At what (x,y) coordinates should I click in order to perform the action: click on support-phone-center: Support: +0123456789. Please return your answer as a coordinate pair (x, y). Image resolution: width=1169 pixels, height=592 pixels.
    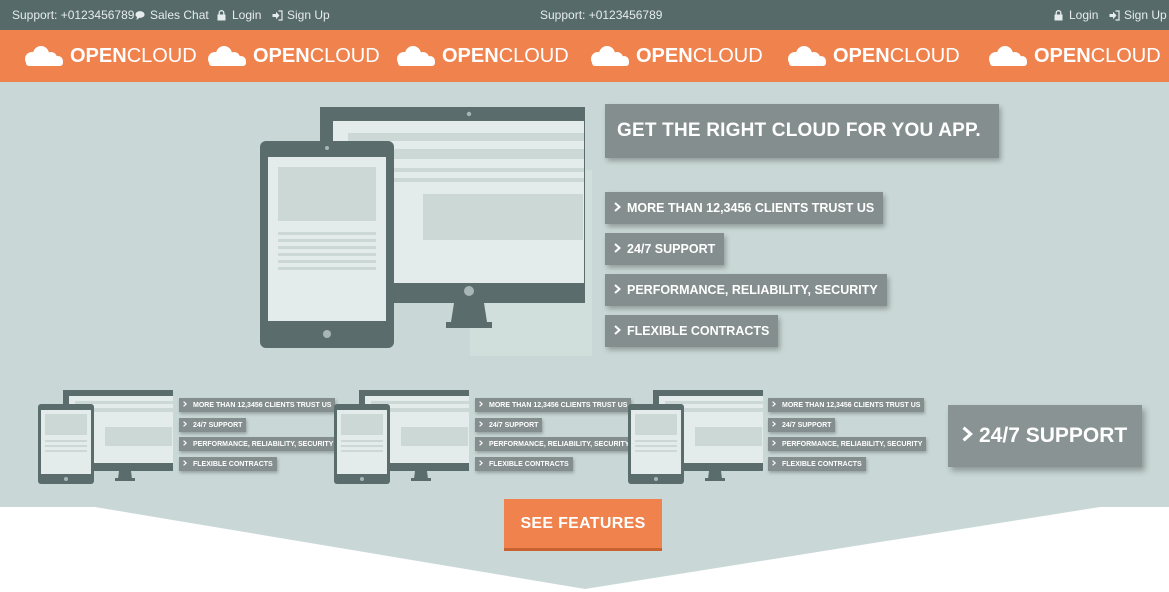
    Looking at the image, I should click on (601, 15).